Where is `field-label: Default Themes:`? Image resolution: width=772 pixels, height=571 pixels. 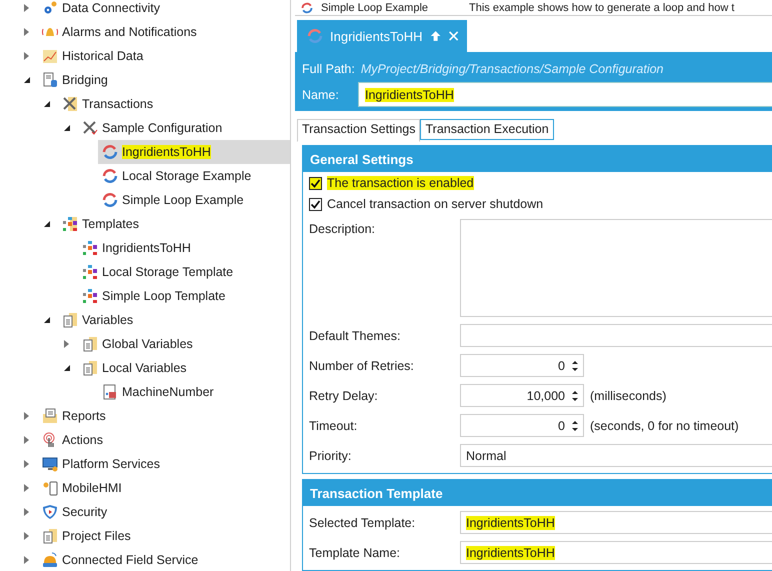 field-label: Default Themes: is located at coordinates (355, 335).